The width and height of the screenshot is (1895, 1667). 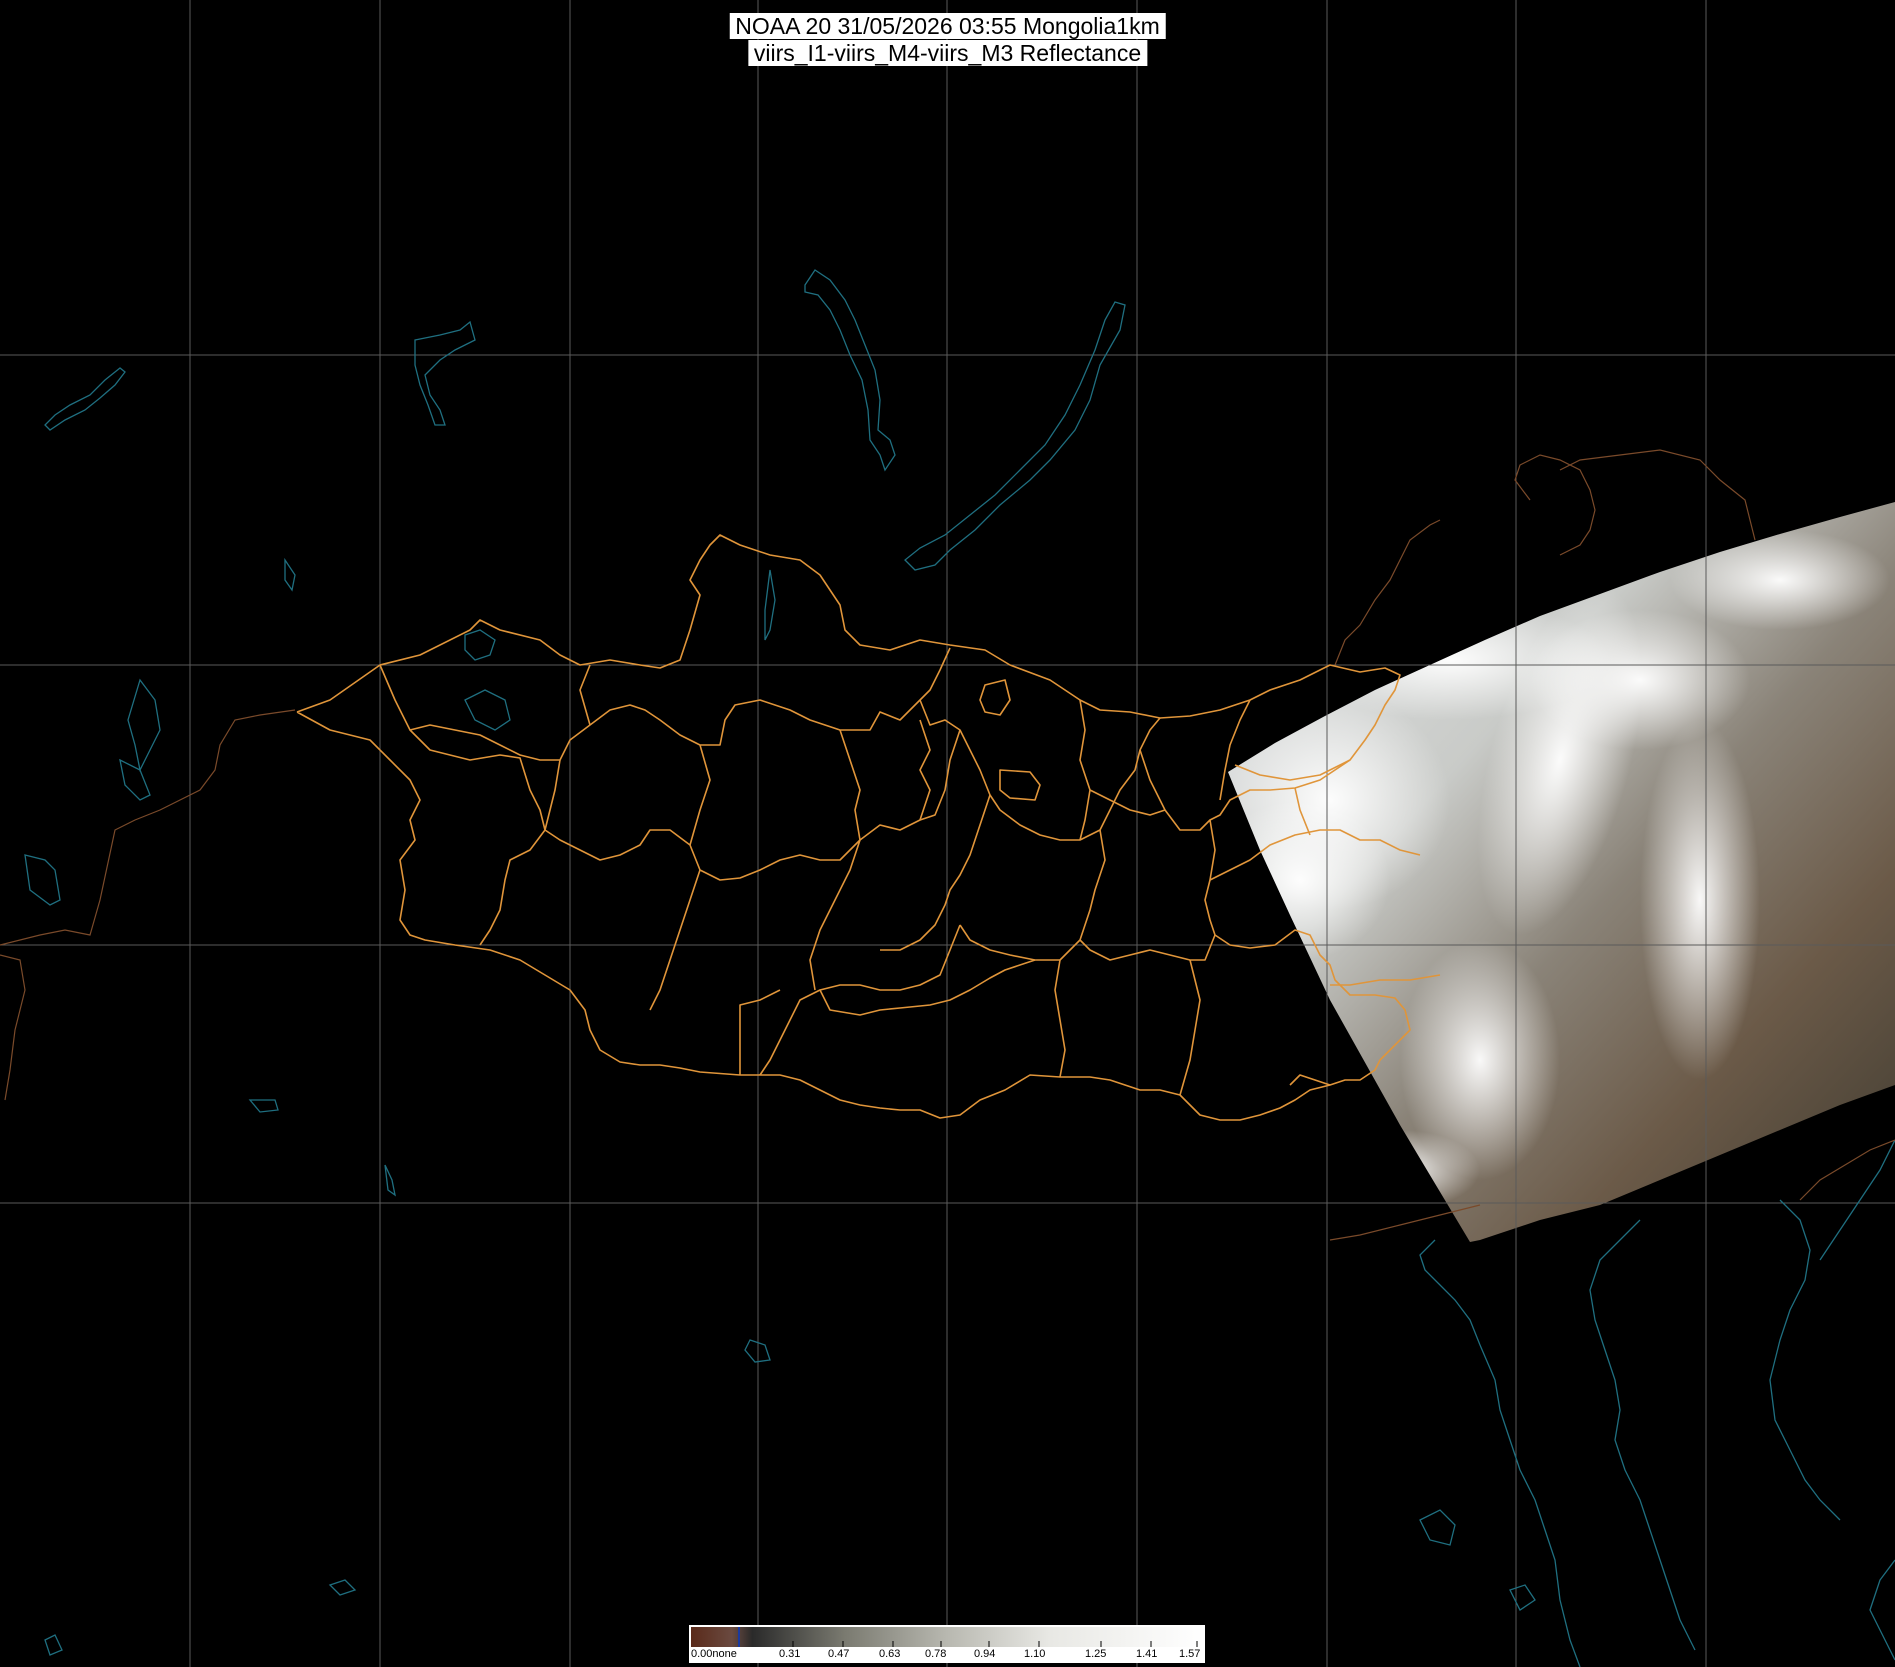 I want to click on colorbar-tick-label: 1.41, so click(x=1147, y=1654).